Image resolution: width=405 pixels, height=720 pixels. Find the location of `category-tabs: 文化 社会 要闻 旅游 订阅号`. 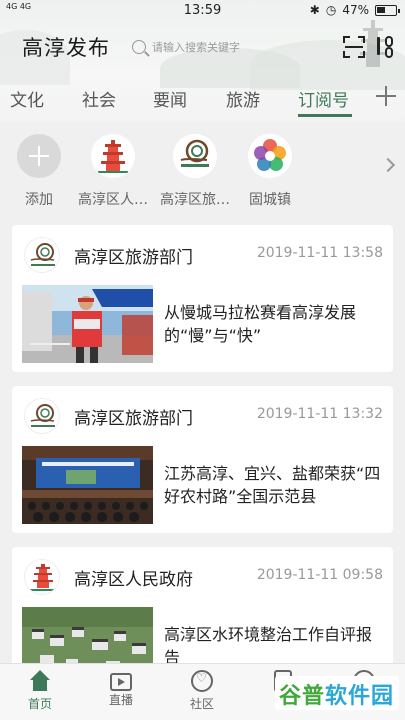

category-tabs: 文化 社会 要闻 旅游 订阅号 is located at coordinates (202, 99).